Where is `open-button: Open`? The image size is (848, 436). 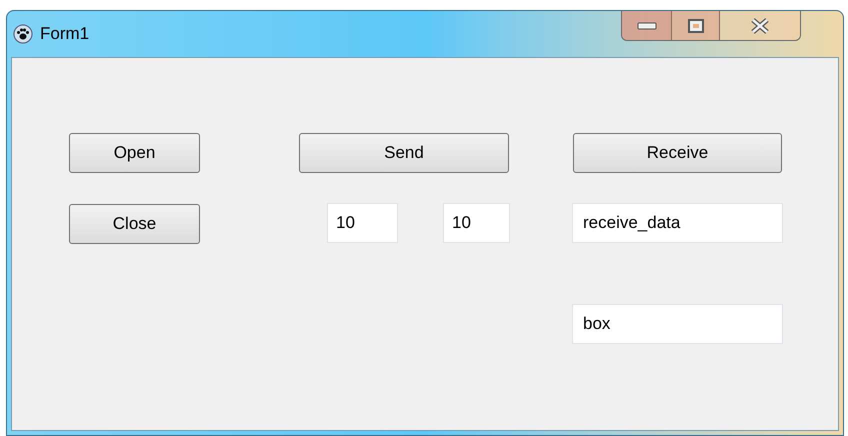 open-button: Open is located at coordinates (134, 153).